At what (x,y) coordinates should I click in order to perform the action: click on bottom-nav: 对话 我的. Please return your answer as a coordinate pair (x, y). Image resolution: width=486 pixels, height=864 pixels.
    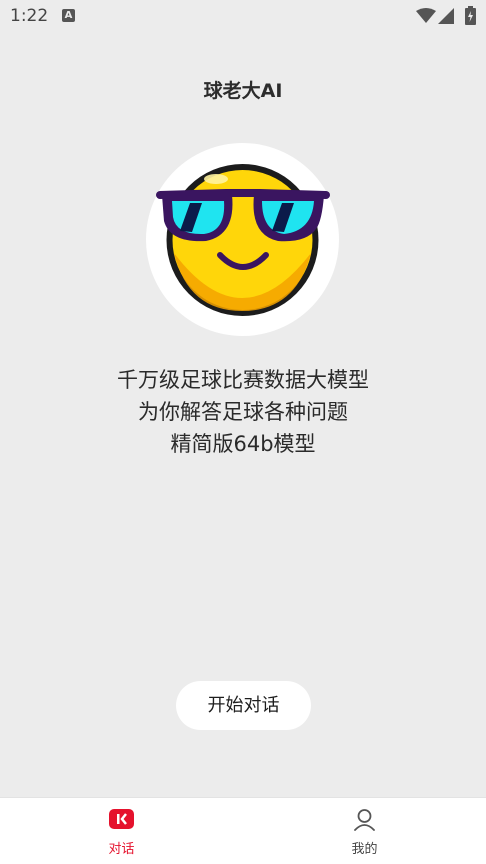
    Looking at the image, I should click on (243, 828).